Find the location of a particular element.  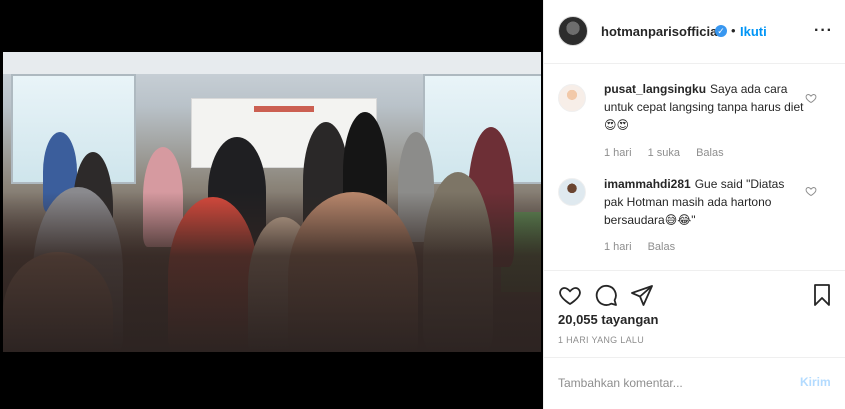

author-avatar is located at coordinates (573, 31).